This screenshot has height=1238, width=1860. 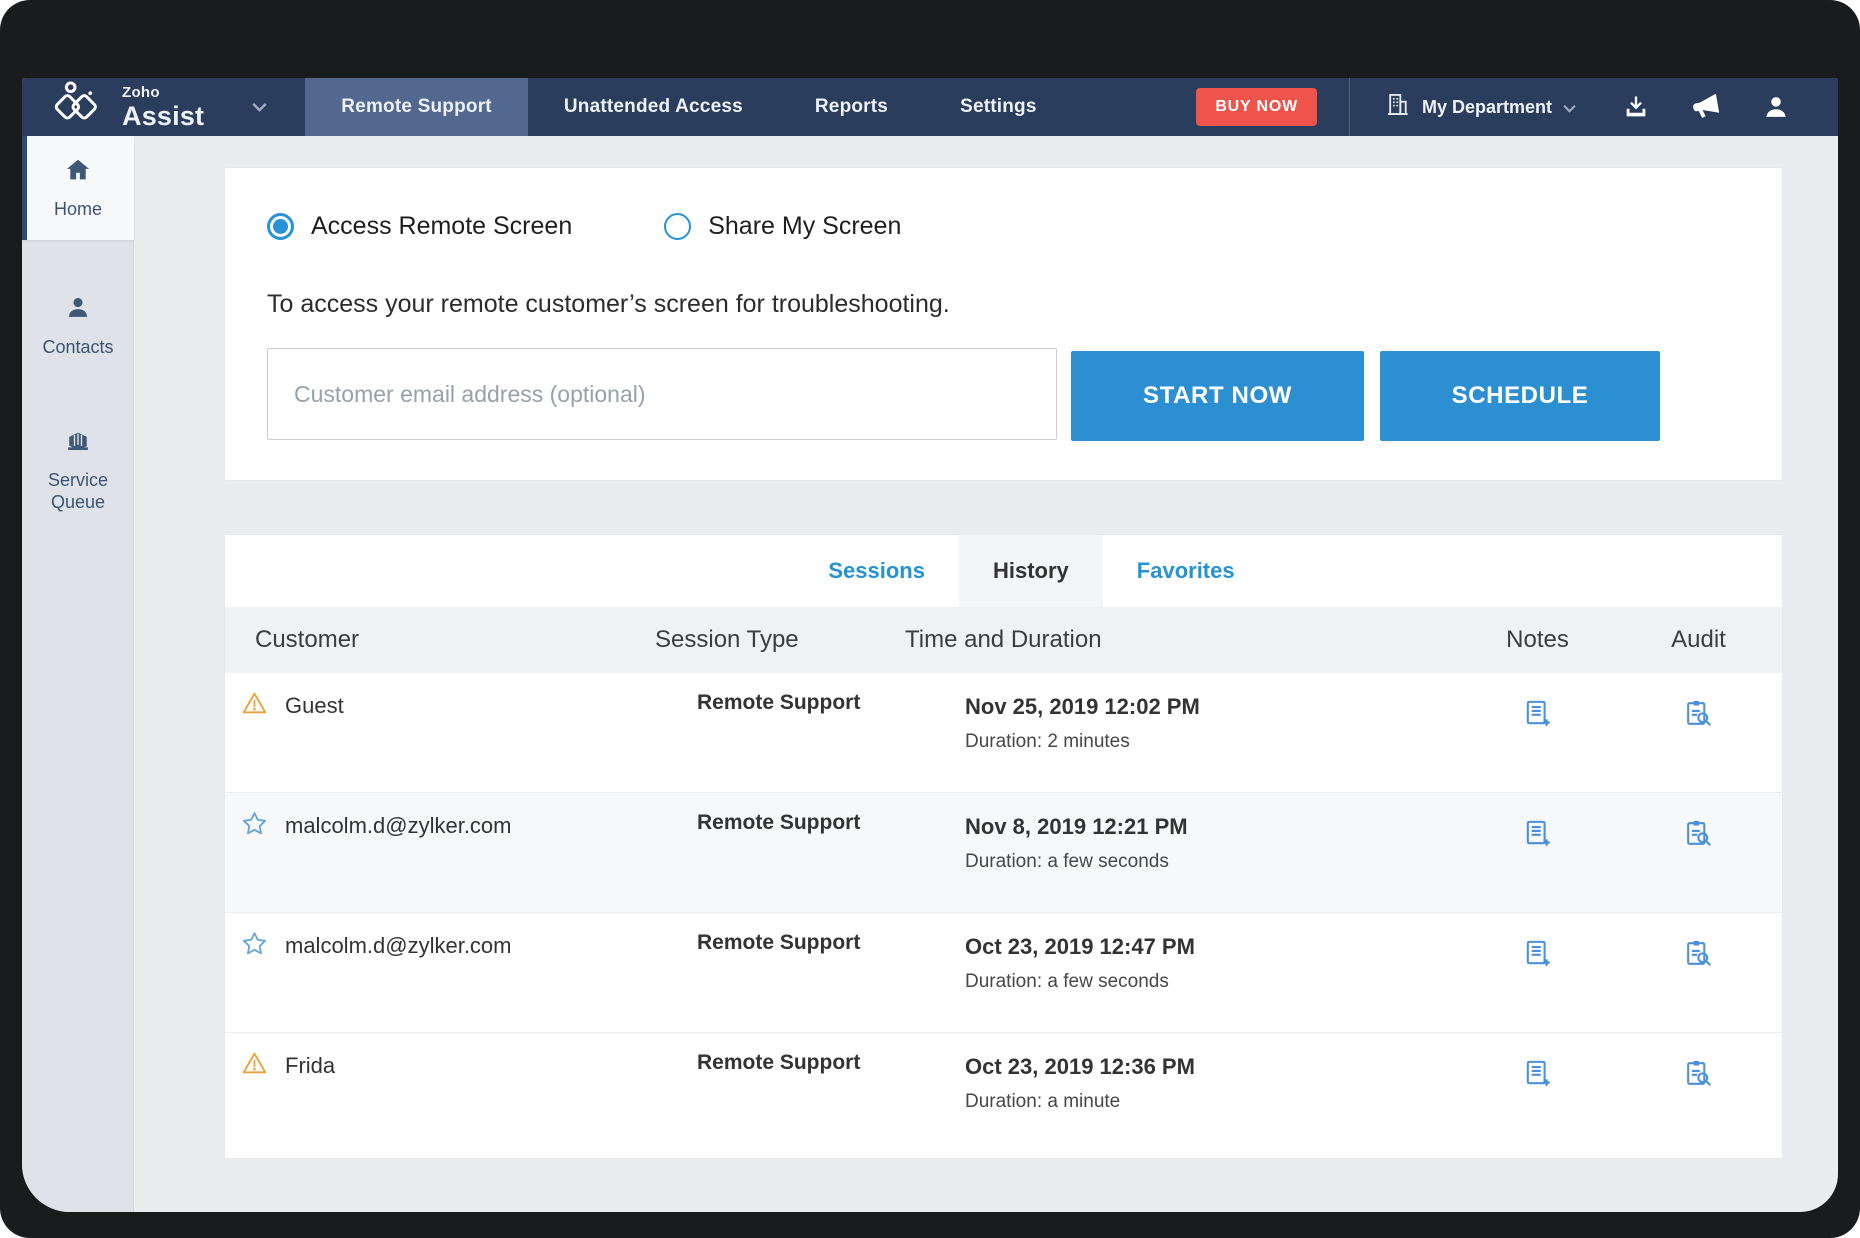 I want to click on column-header-customer: Customer, so click(x=307, y=639).